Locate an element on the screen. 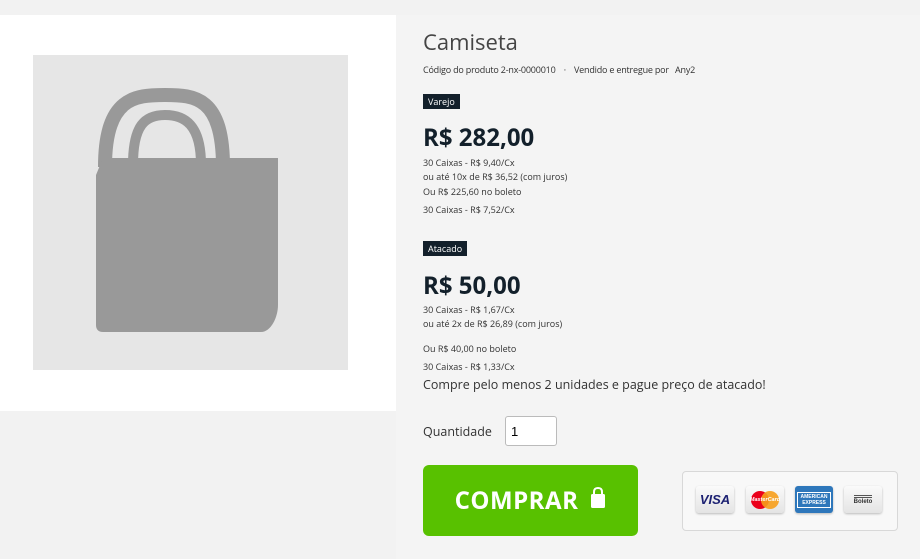 The image size is (920, 559). shopping-bag-placeholder-icon is located at coordinates (187, 209).